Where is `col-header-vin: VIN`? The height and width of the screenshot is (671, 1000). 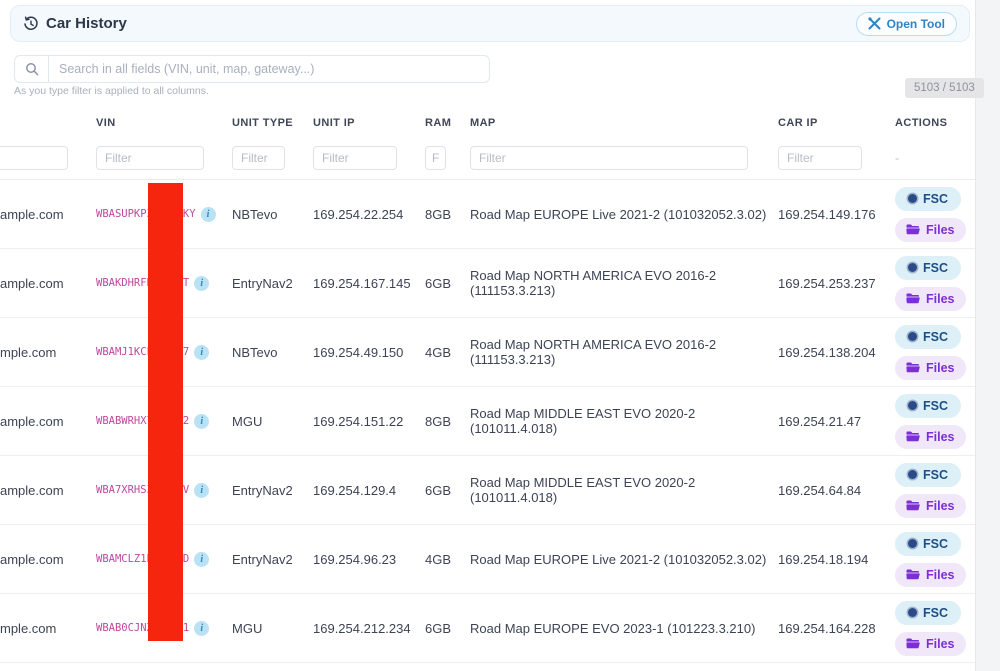
col-header-vin: VIN is located at coordinates (106, 123).